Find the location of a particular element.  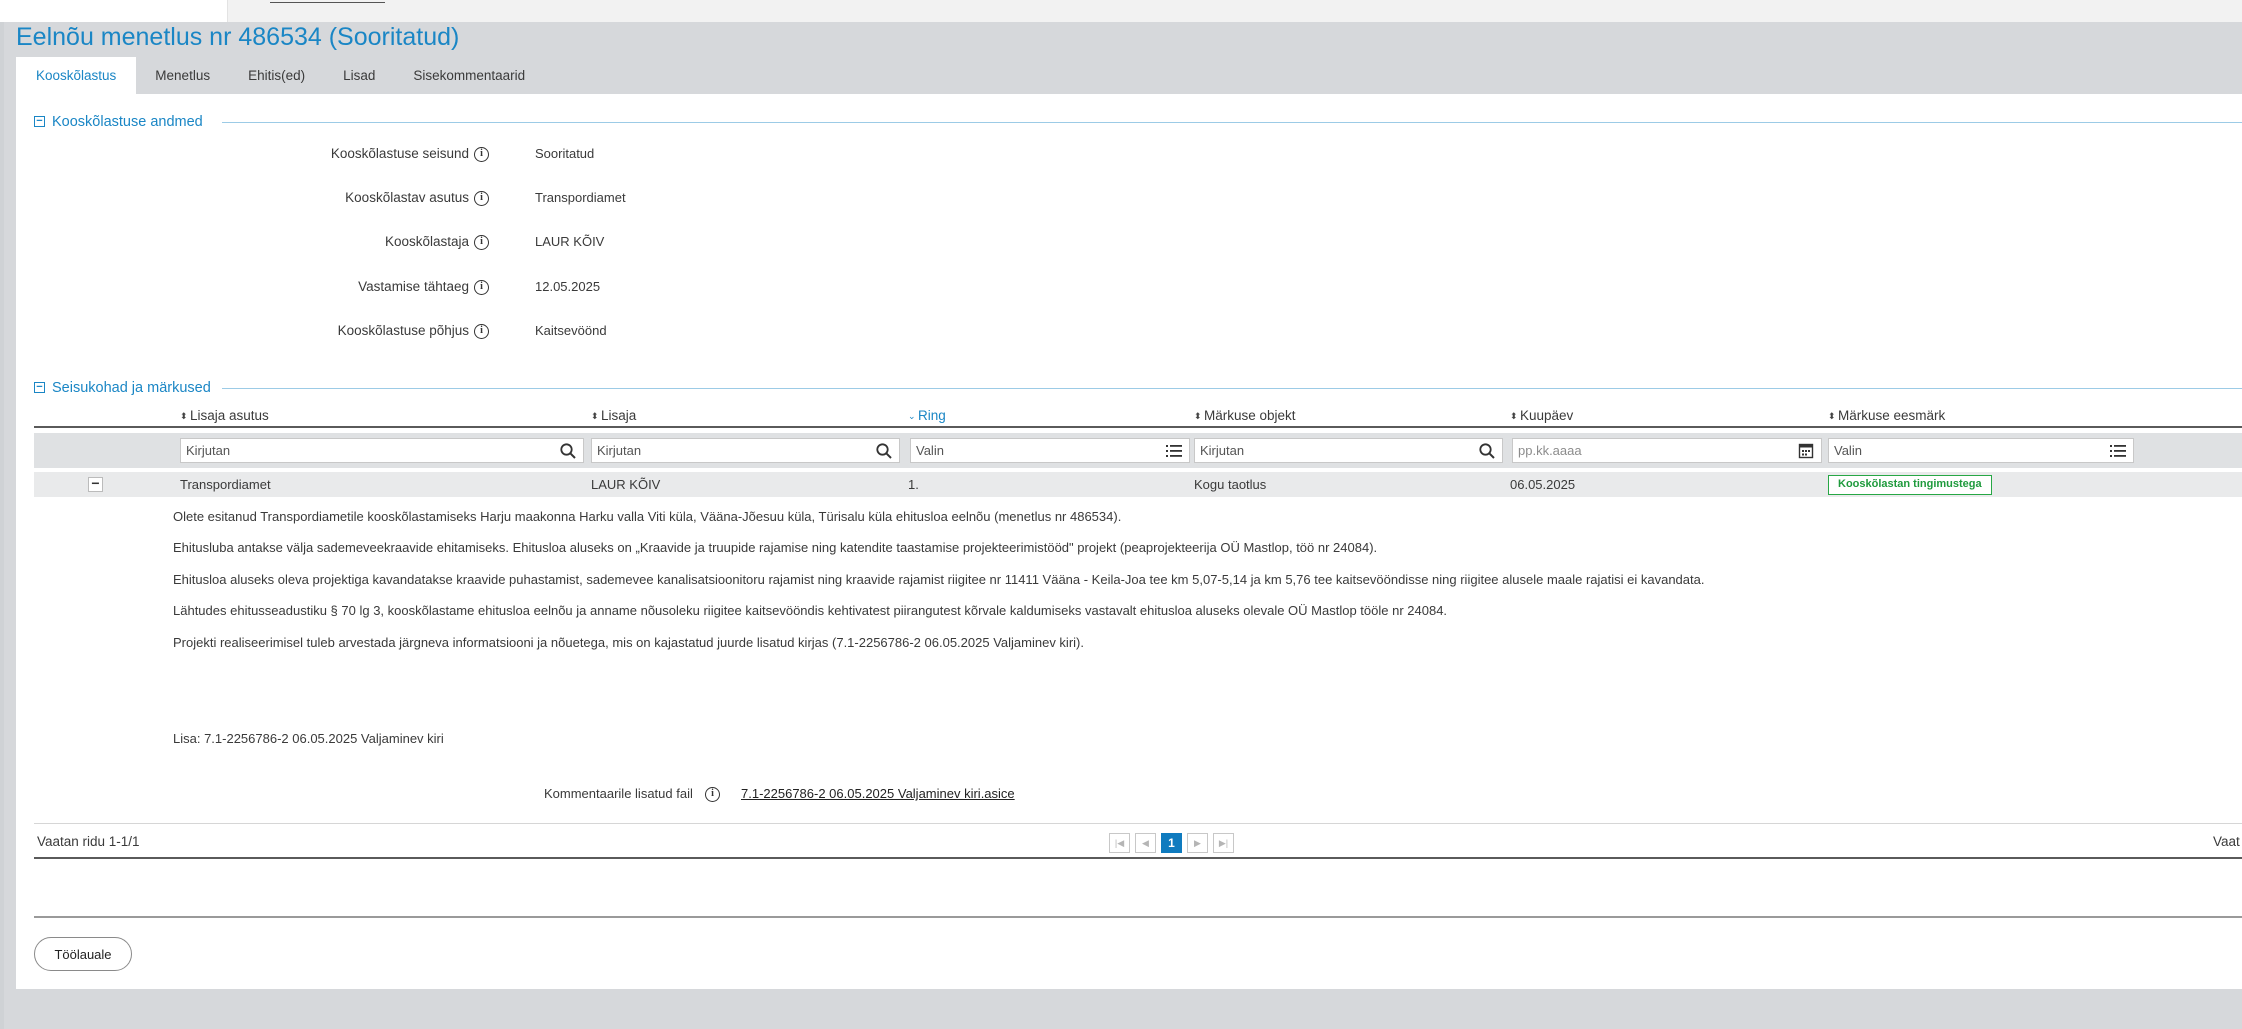

last-page-button: ▶| is located at coordinates (1223, 843).